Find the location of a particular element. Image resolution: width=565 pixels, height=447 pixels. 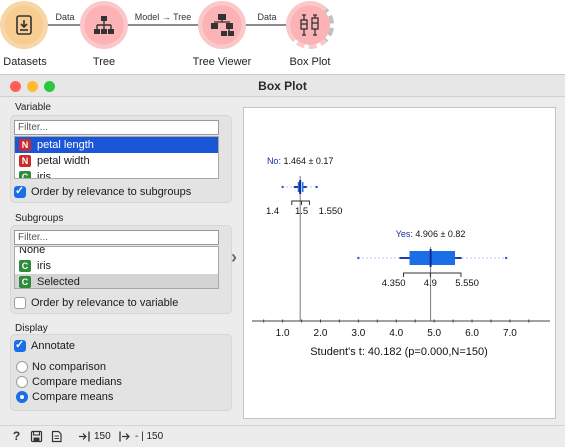

data-output-count: - | 150 is located at coordinates (149, 436).